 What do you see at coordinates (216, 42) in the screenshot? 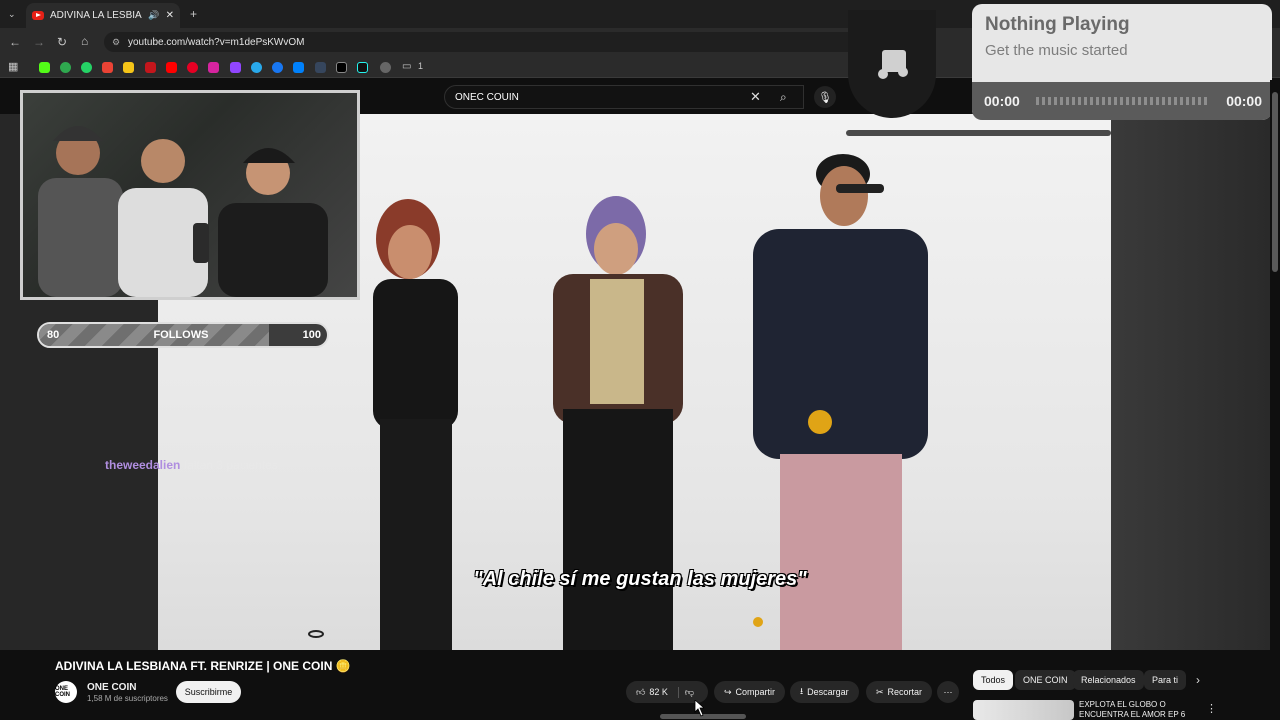
I see `url-text: youtube.com/watch?v=m1dePsKWvOM` at bounding box center [216, 42].